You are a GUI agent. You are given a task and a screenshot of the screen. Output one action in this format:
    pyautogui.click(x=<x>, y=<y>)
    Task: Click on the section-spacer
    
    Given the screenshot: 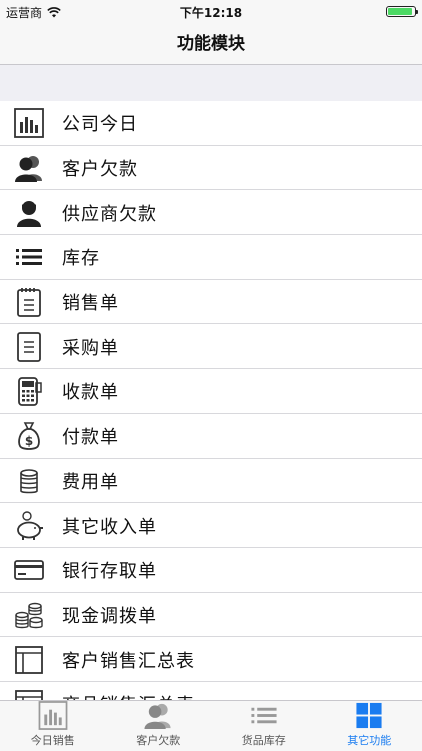 What is the action you would take?
    pyautogui.click(x=211, y=83)
    